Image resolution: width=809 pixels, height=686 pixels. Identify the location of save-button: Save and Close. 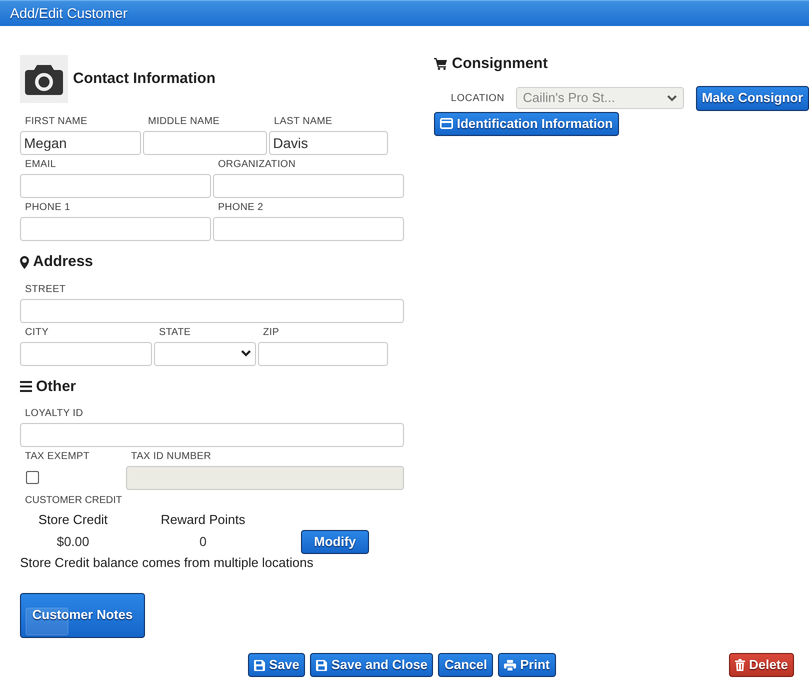
(372, 665).